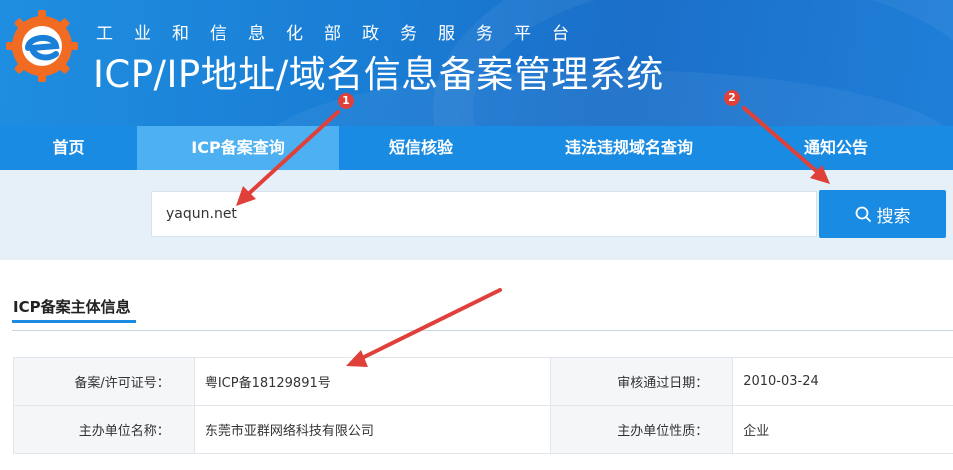  What do you see at coordinates (378, 74) in the screenshot?
I see `site-title: ICP/IP地址/域名信息备案管理系统` at bounding box center [378, 74].